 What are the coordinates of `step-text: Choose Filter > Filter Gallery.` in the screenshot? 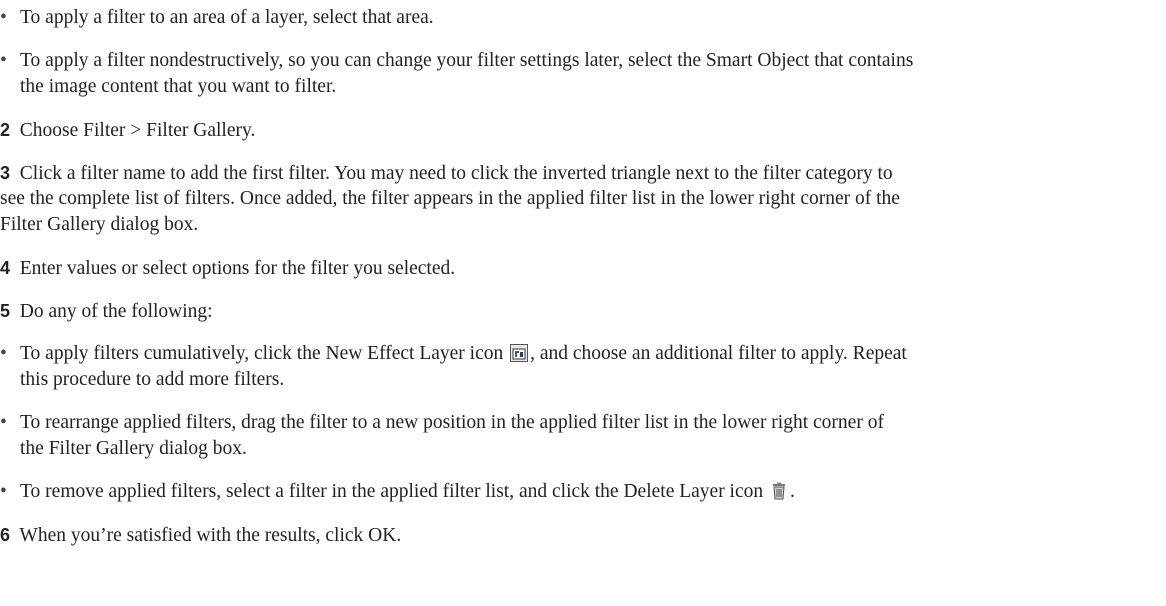 It's located at (137, 130).